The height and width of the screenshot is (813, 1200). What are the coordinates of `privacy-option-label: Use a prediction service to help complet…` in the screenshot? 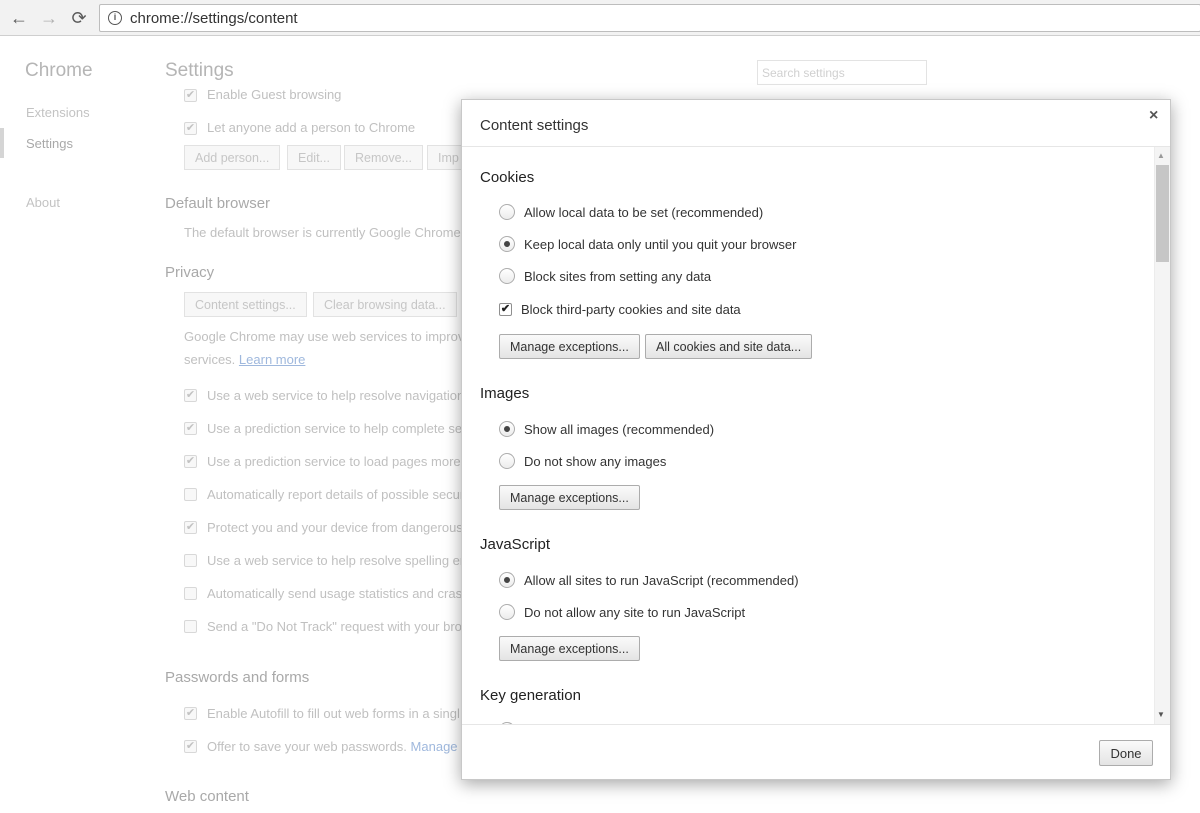 It's located at (338, 428).